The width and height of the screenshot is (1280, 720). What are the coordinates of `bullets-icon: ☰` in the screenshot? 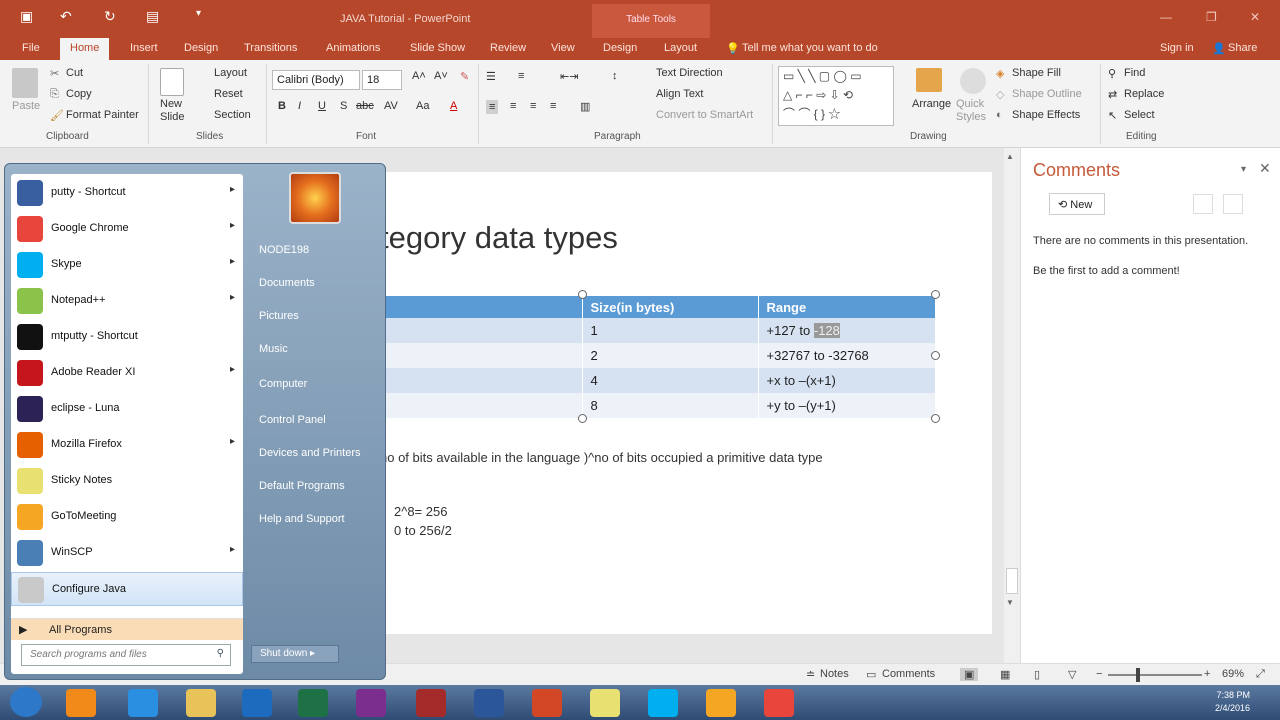 It's located at (491, 76).